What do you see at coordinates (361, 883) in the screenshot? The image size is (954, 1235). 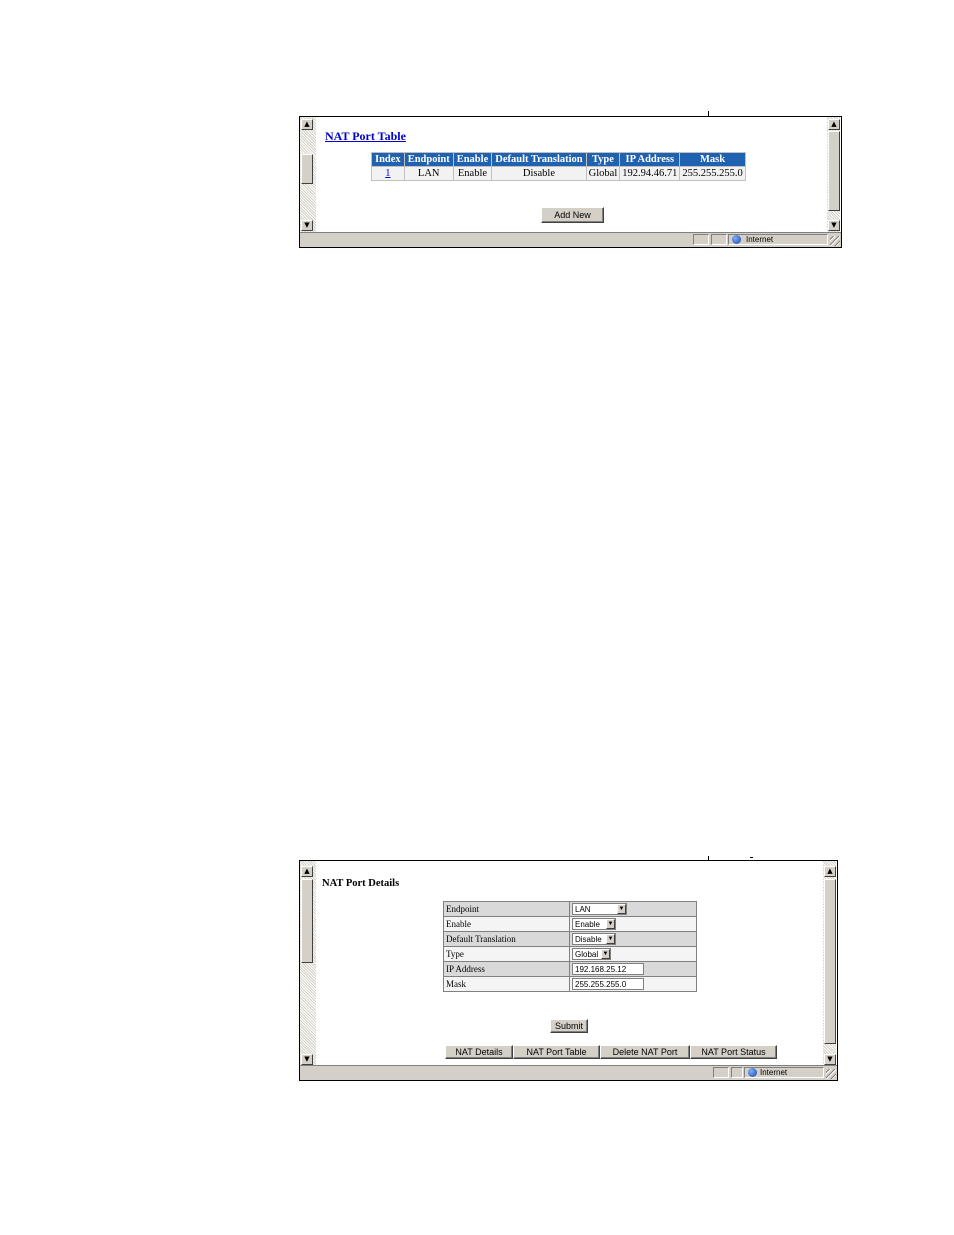 I see `page-title: NAT Port Details` at bounding box center [361, 883].